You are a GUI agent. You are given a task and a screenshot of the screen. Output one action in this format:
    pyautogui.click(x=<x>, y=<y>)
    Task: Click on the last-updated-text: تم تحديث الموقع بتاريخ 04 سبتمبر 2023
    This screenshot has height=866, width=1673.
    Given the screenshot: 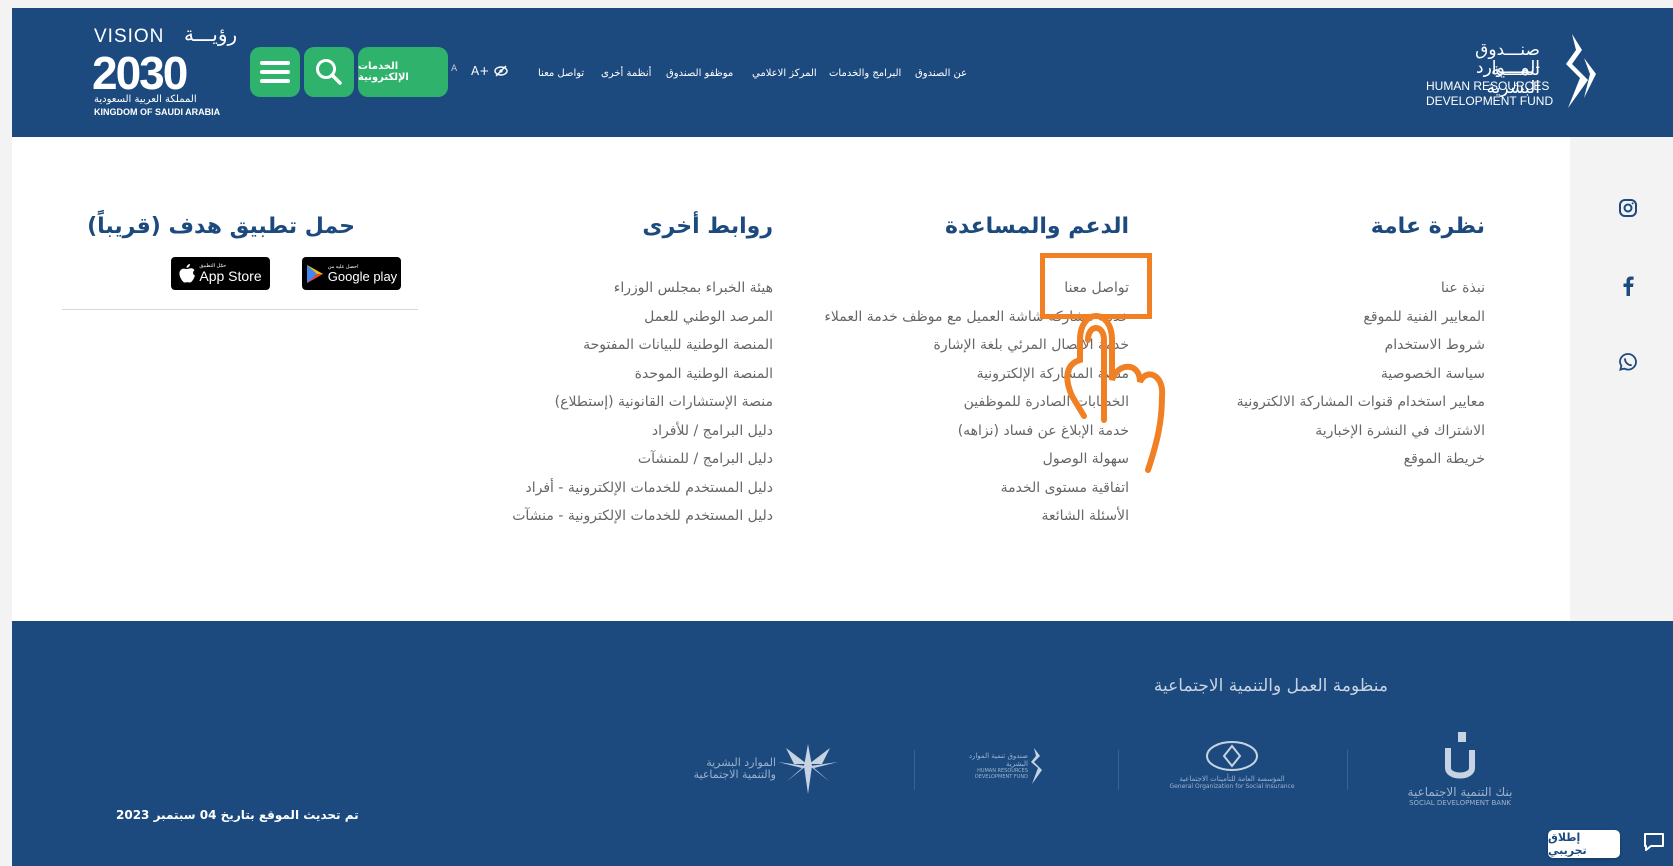 What is the action you would take?
    pyautogui.click(x=237, y=815)
    